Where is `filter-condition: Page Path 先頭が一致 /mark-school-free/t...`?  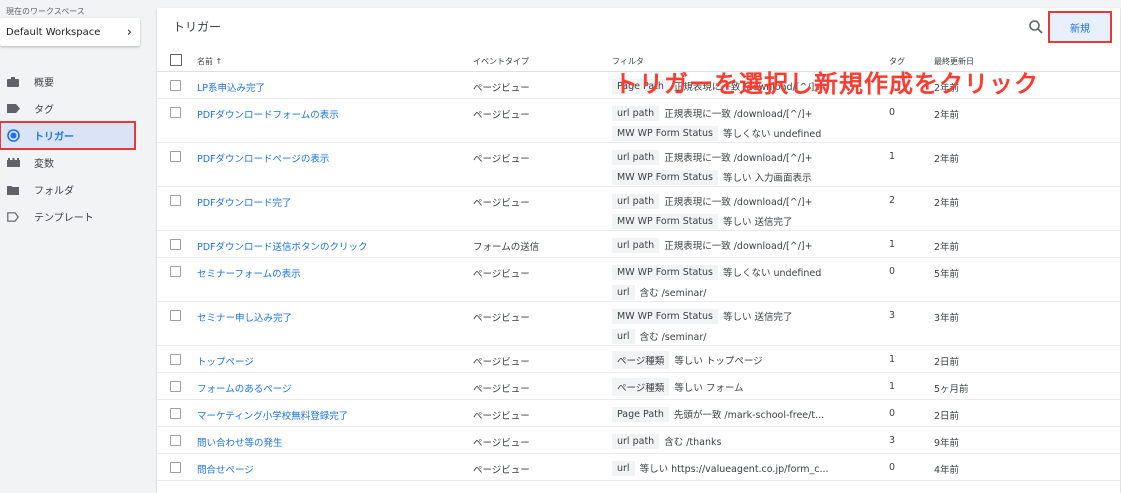
filter-condition: Page Path 先頭が一致 /mark-school-free/t... is located at coordinates (747, 414).